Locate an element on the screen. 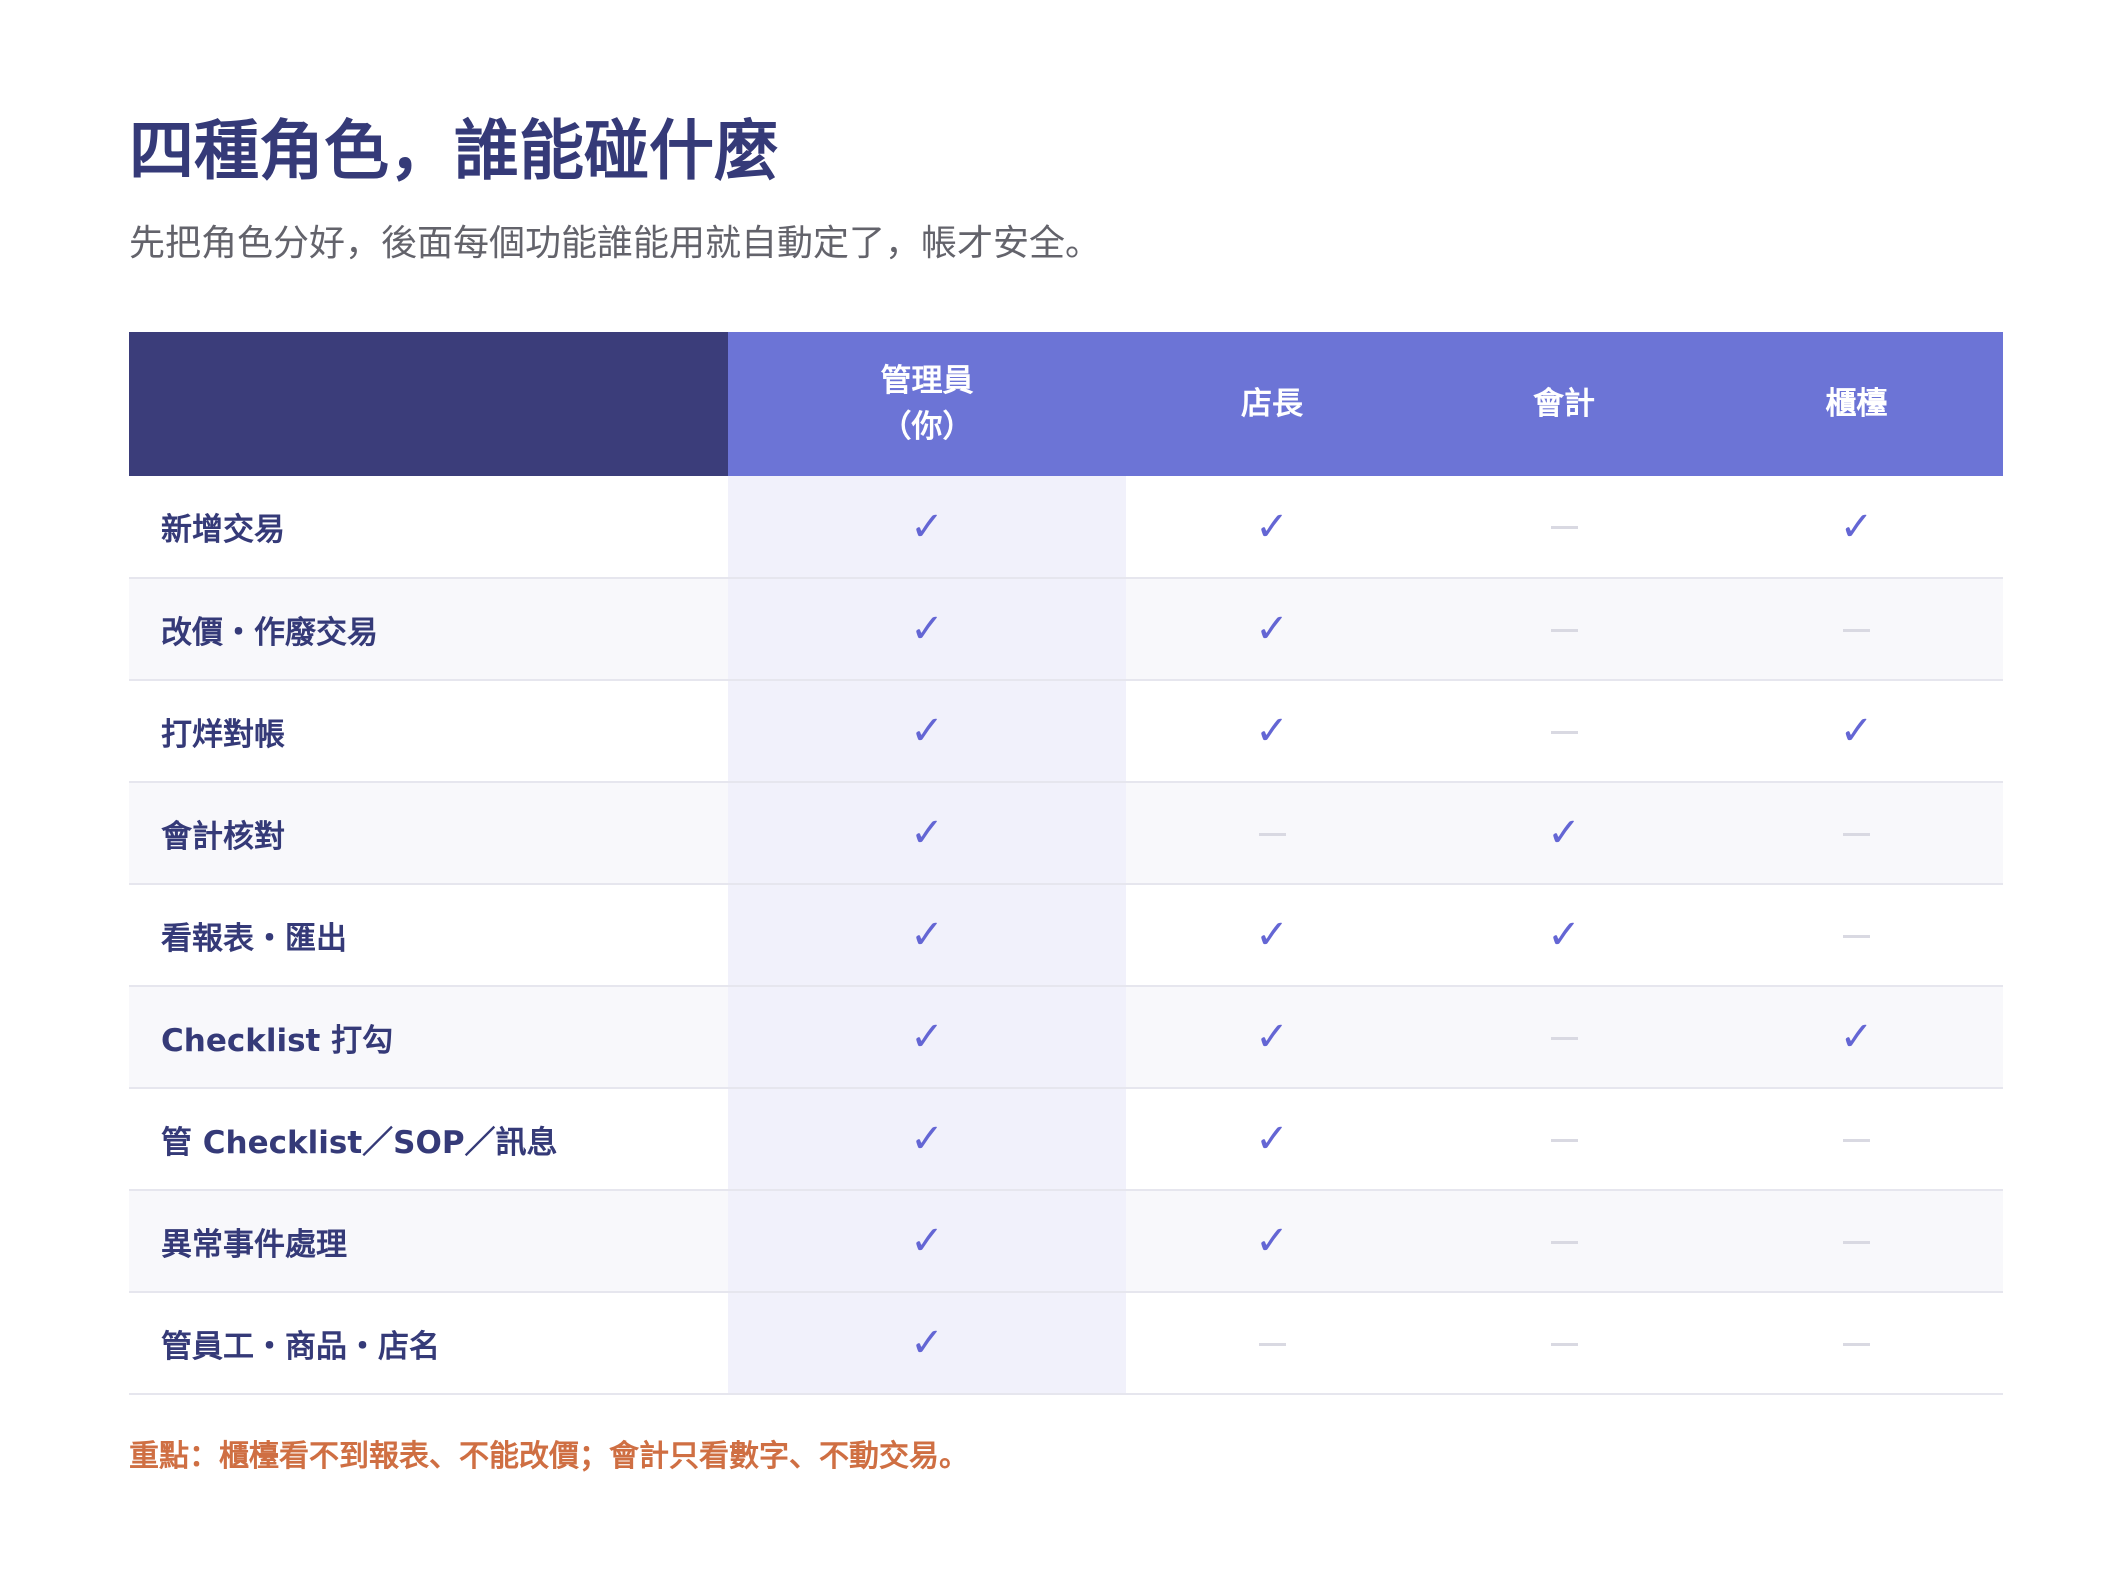 The image size is (2120, 1592). table-row: 管員工・商品・店名 ✓ is located at coordinates (1066, 1343).